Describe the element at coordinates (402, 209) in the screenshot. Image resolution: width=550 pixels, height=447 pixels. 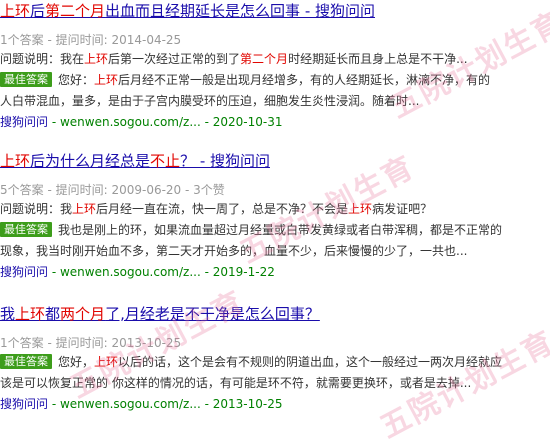
I see `text-segment: 病发证吧？` at that location.